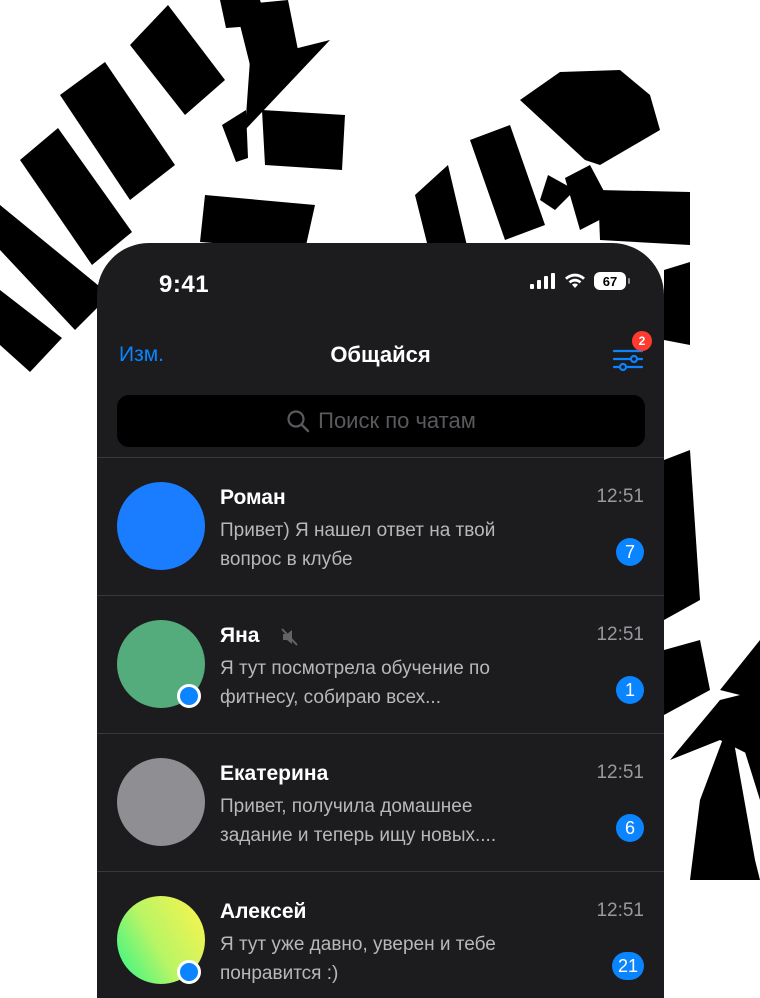  What do you see at coordinates (575, 280) in the screenshot?
I see `wifi-icon` at bounding box center [575, 280].